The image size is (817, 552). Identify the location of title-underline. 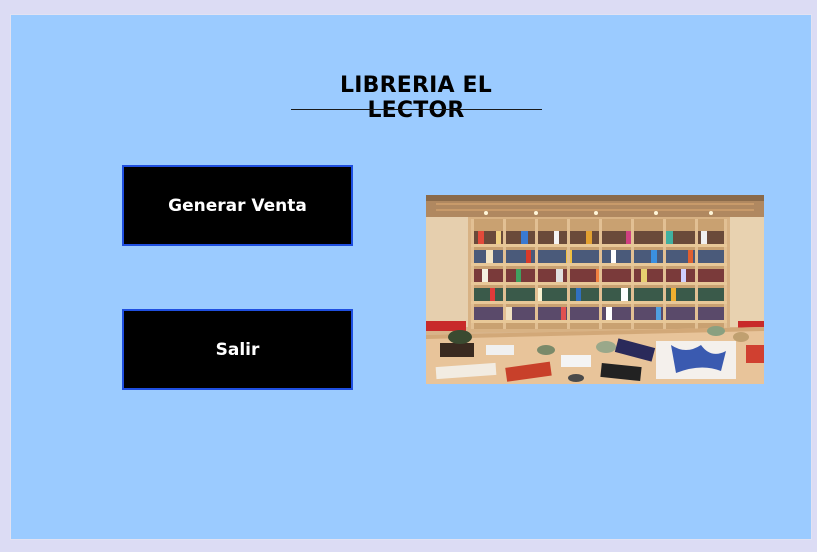
(416, 109).